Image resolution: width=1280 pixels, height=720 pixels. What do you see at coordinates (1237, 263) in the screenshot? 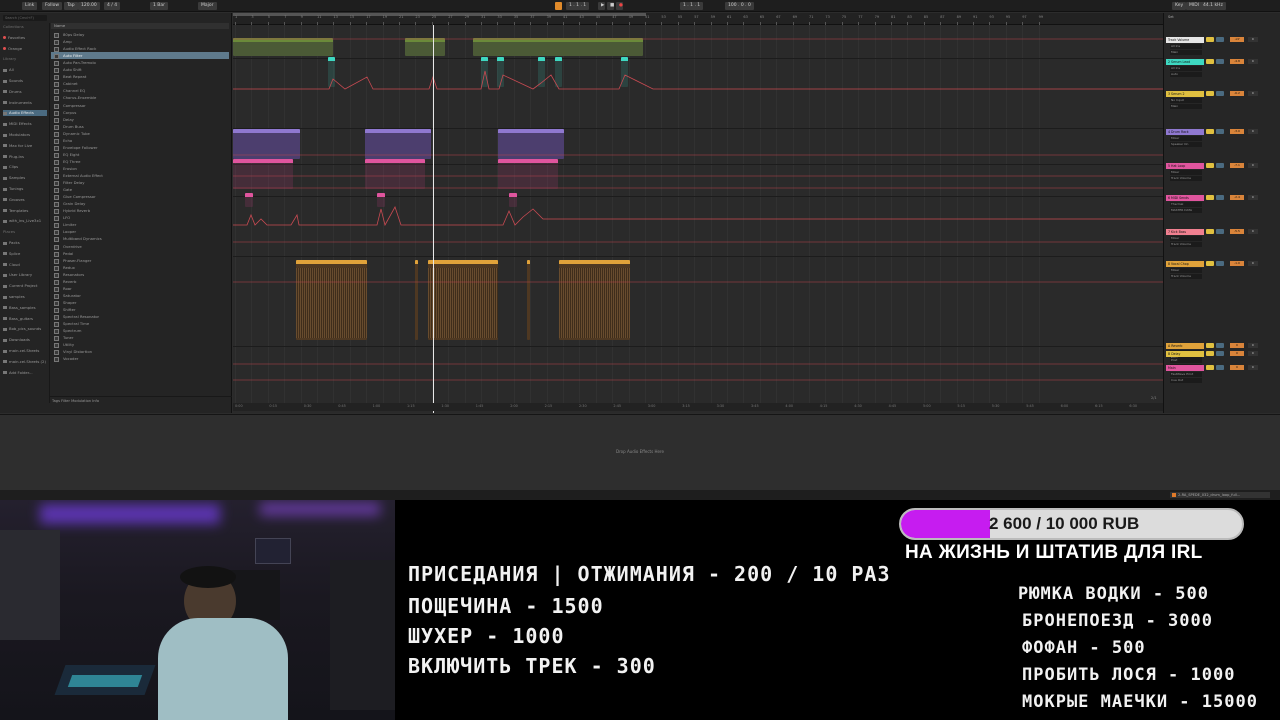
I see `volume-field: -1.0` at bounding box center [1237, 263].